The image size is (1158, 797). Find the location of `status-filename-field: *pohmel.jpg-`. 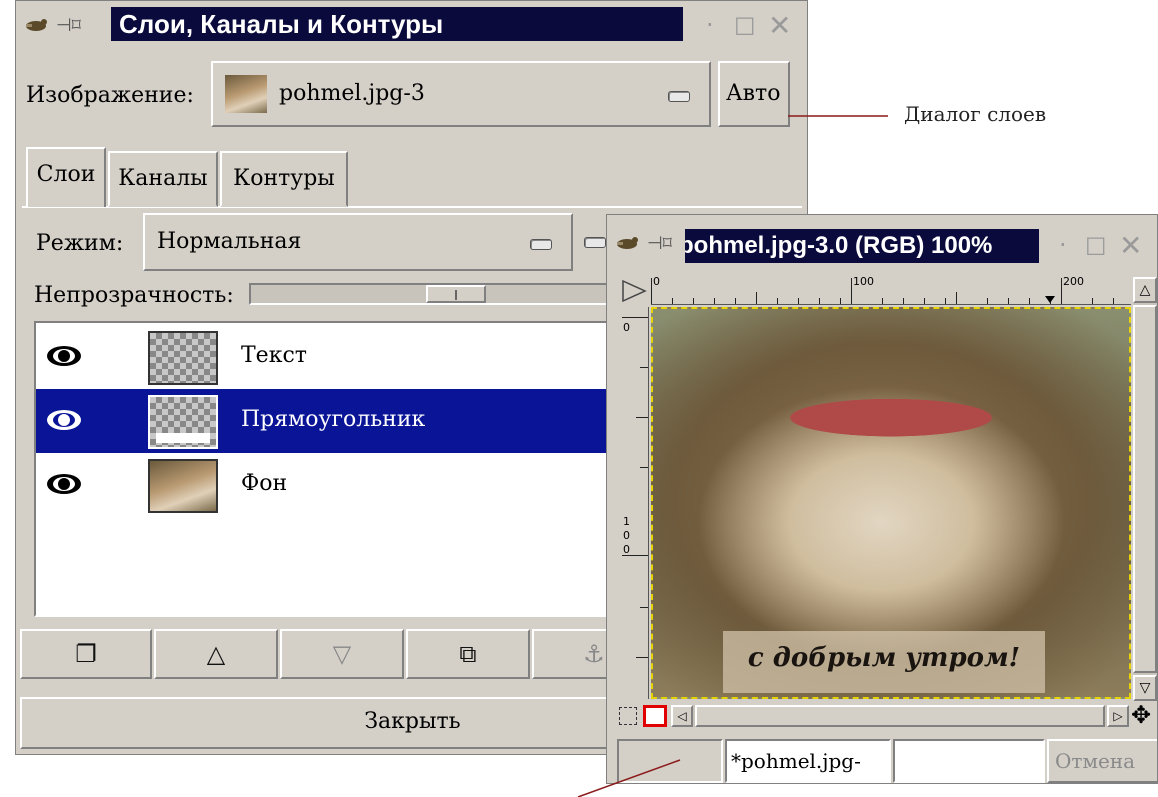

status-filename-field: *pohmel.jpg- is located at coordinates (808, 761).